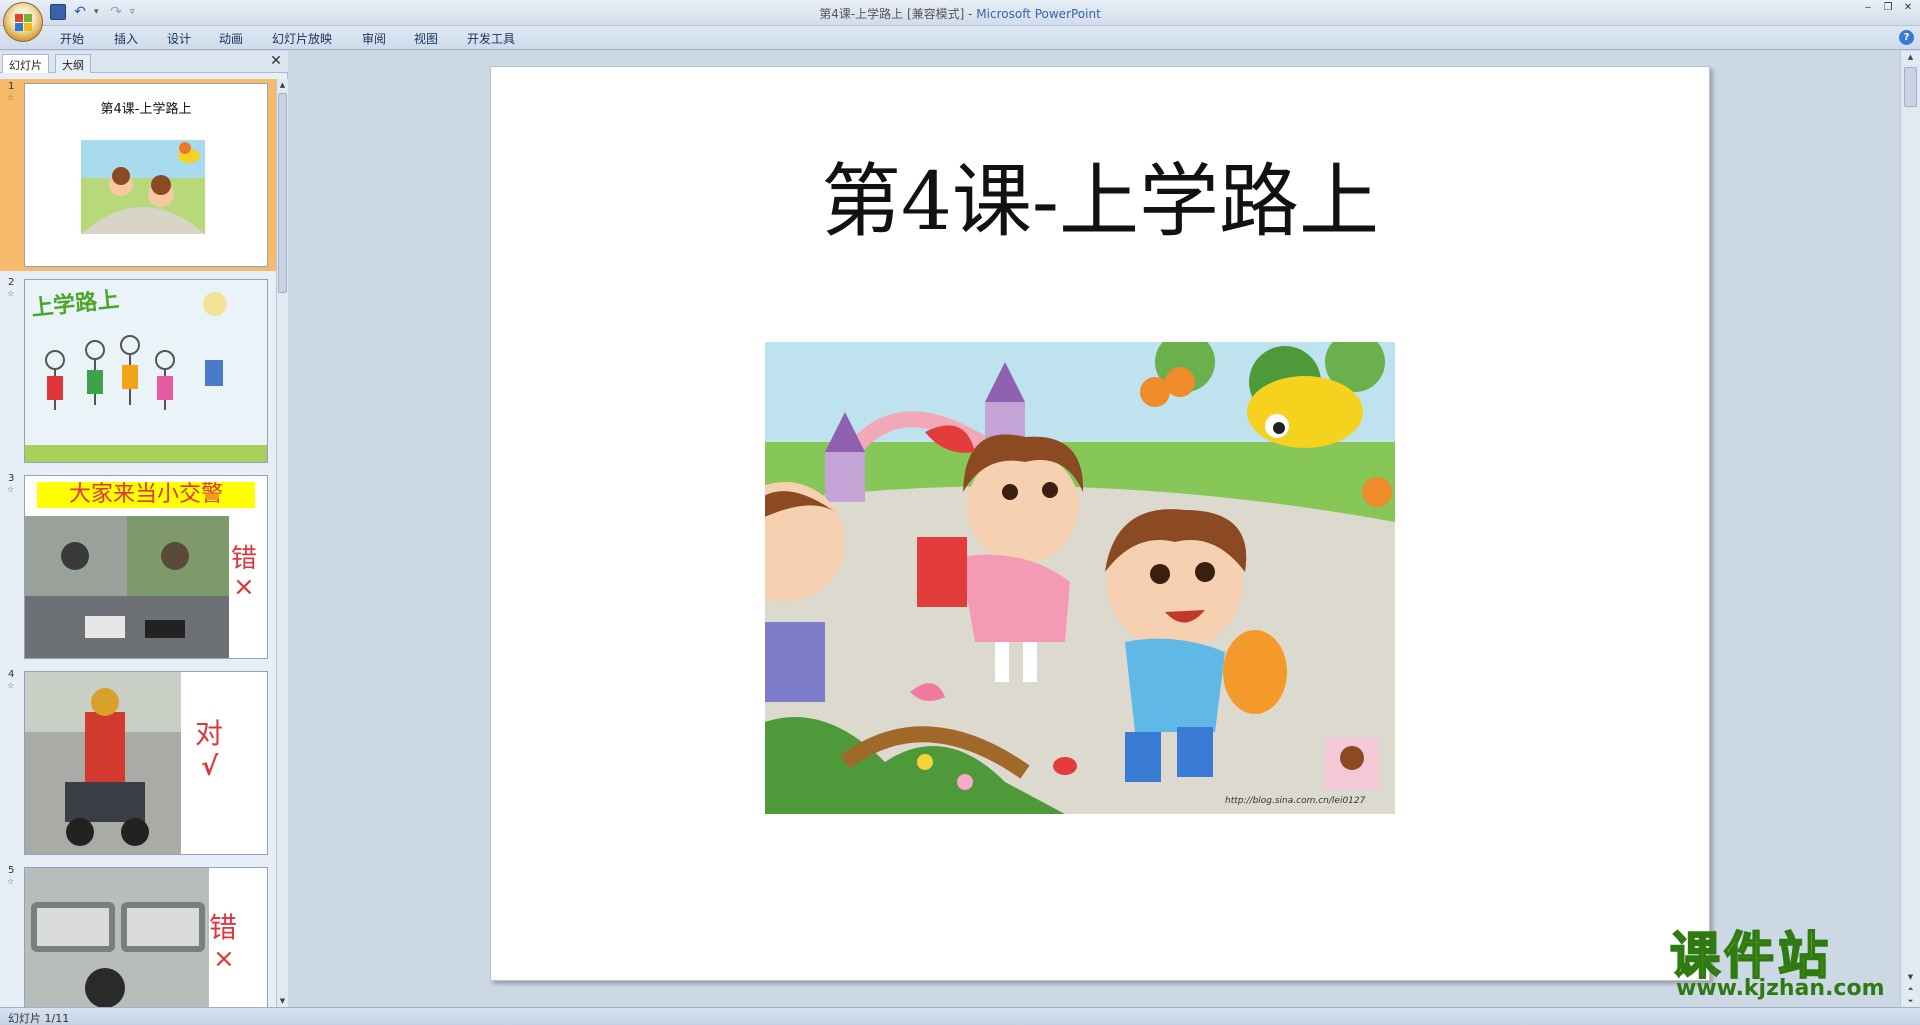 Image resolution: width=1920 pixels, height=1025 pixels. What do you see at coordinates (276, 61) in the screenshot?
I see `close-pane-icon: ✕` at bounding box center [276, 61].